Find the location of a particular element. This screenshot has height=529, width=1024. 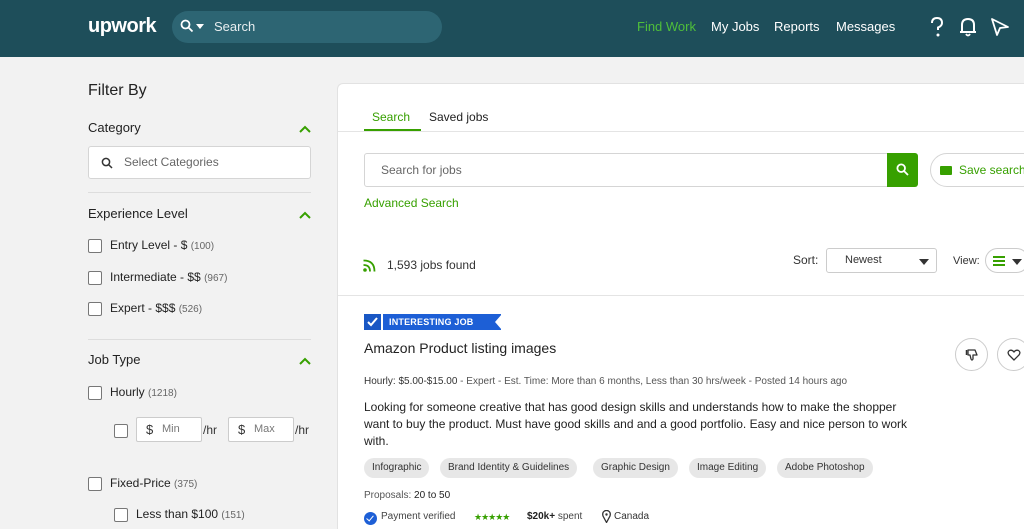

client-spent: $20k+ spent is located at coordinates (555, 516).